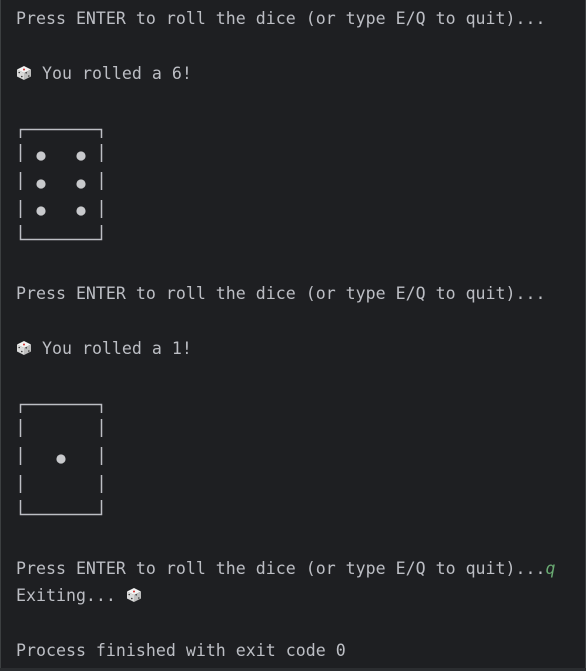 This screenshot has height=671, width=586. I want to click on roll-result-line: You rolled a 6!, so click(104, 74).